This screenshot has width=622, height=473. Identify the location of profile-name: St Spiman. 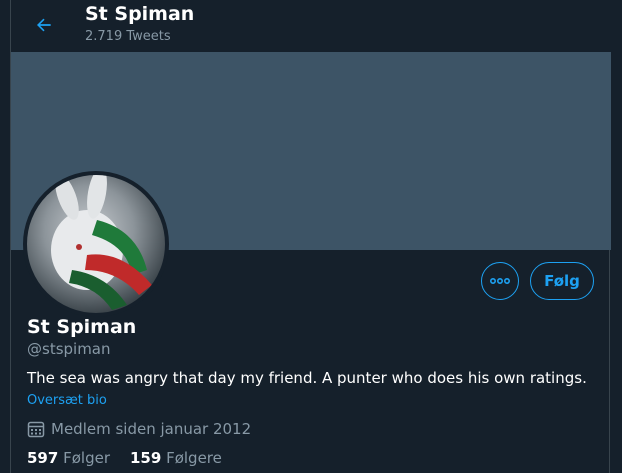
(82, 327).